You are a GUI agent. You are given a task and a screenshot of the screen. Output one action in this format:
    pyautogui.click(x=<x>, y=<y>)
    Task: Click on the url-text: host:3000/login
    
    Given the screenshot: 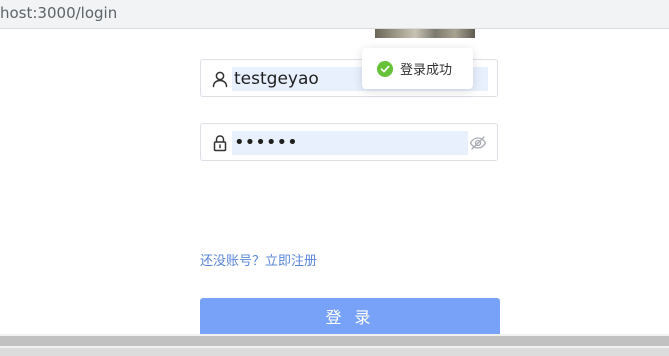 What is the action you would take?
    pyautogui.click(x=58, y=13)
    